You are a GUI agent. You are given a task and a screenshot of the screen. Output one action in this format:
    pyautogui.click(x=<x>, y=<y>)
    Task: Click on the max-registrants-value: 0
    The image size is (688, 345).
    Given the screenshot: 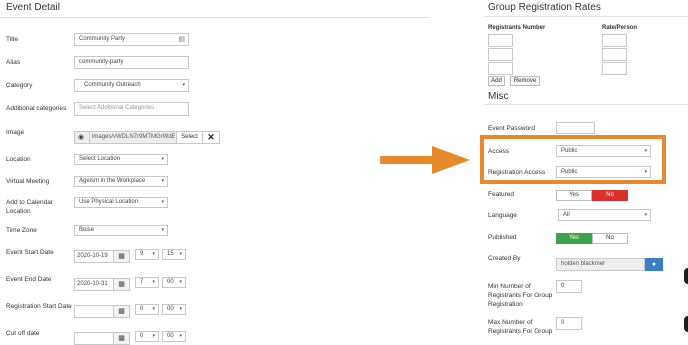 What is the action you would take?
    pyautogui.click(x=563, y=323)
    